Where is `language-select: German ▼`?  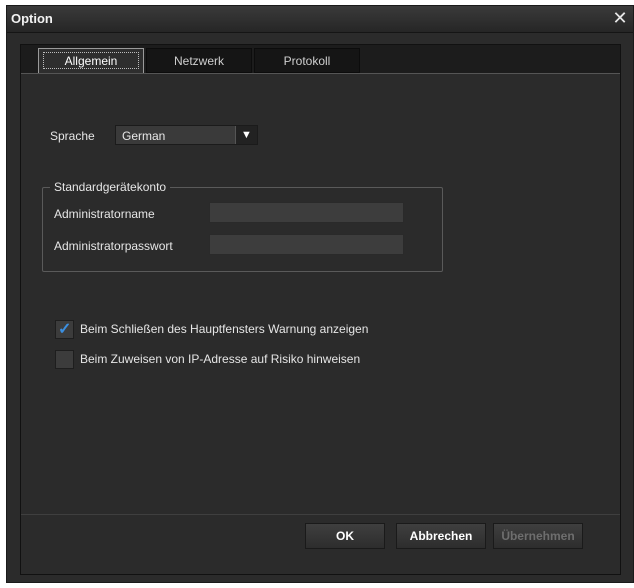
language-select: German ▼ is located at coordinates (186, 135).